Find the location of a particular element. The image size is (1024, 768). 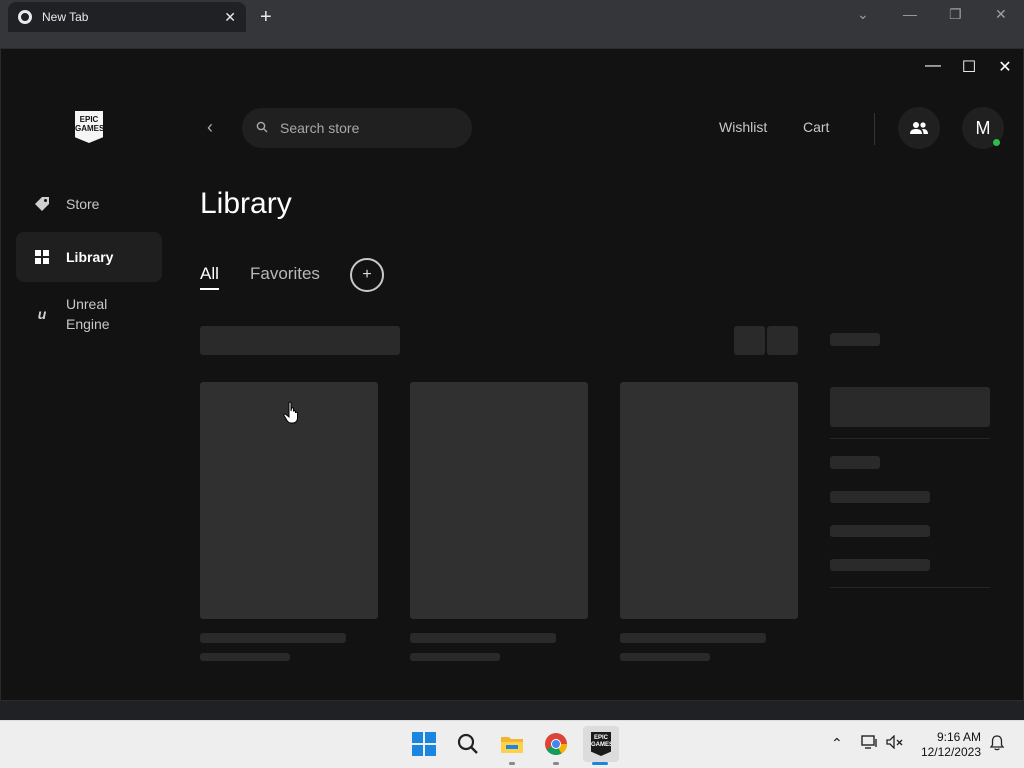

skeleton-filter-header is located at coordinates (855, 339).